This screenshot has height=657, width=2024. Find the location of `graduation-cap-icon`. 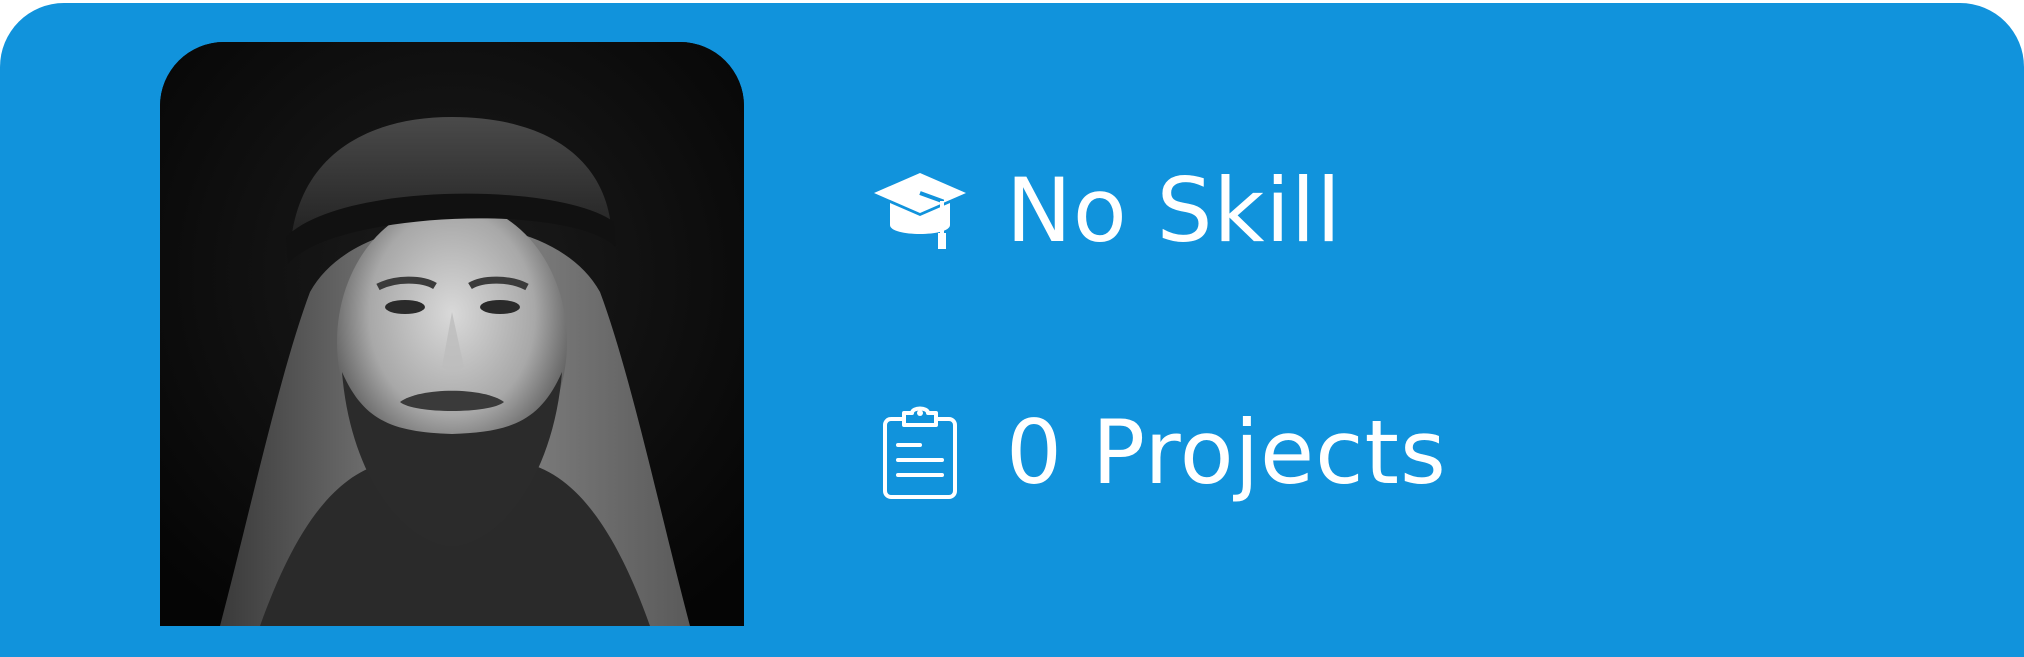

graduation-cap-icon is located at coordinates (920, 211).